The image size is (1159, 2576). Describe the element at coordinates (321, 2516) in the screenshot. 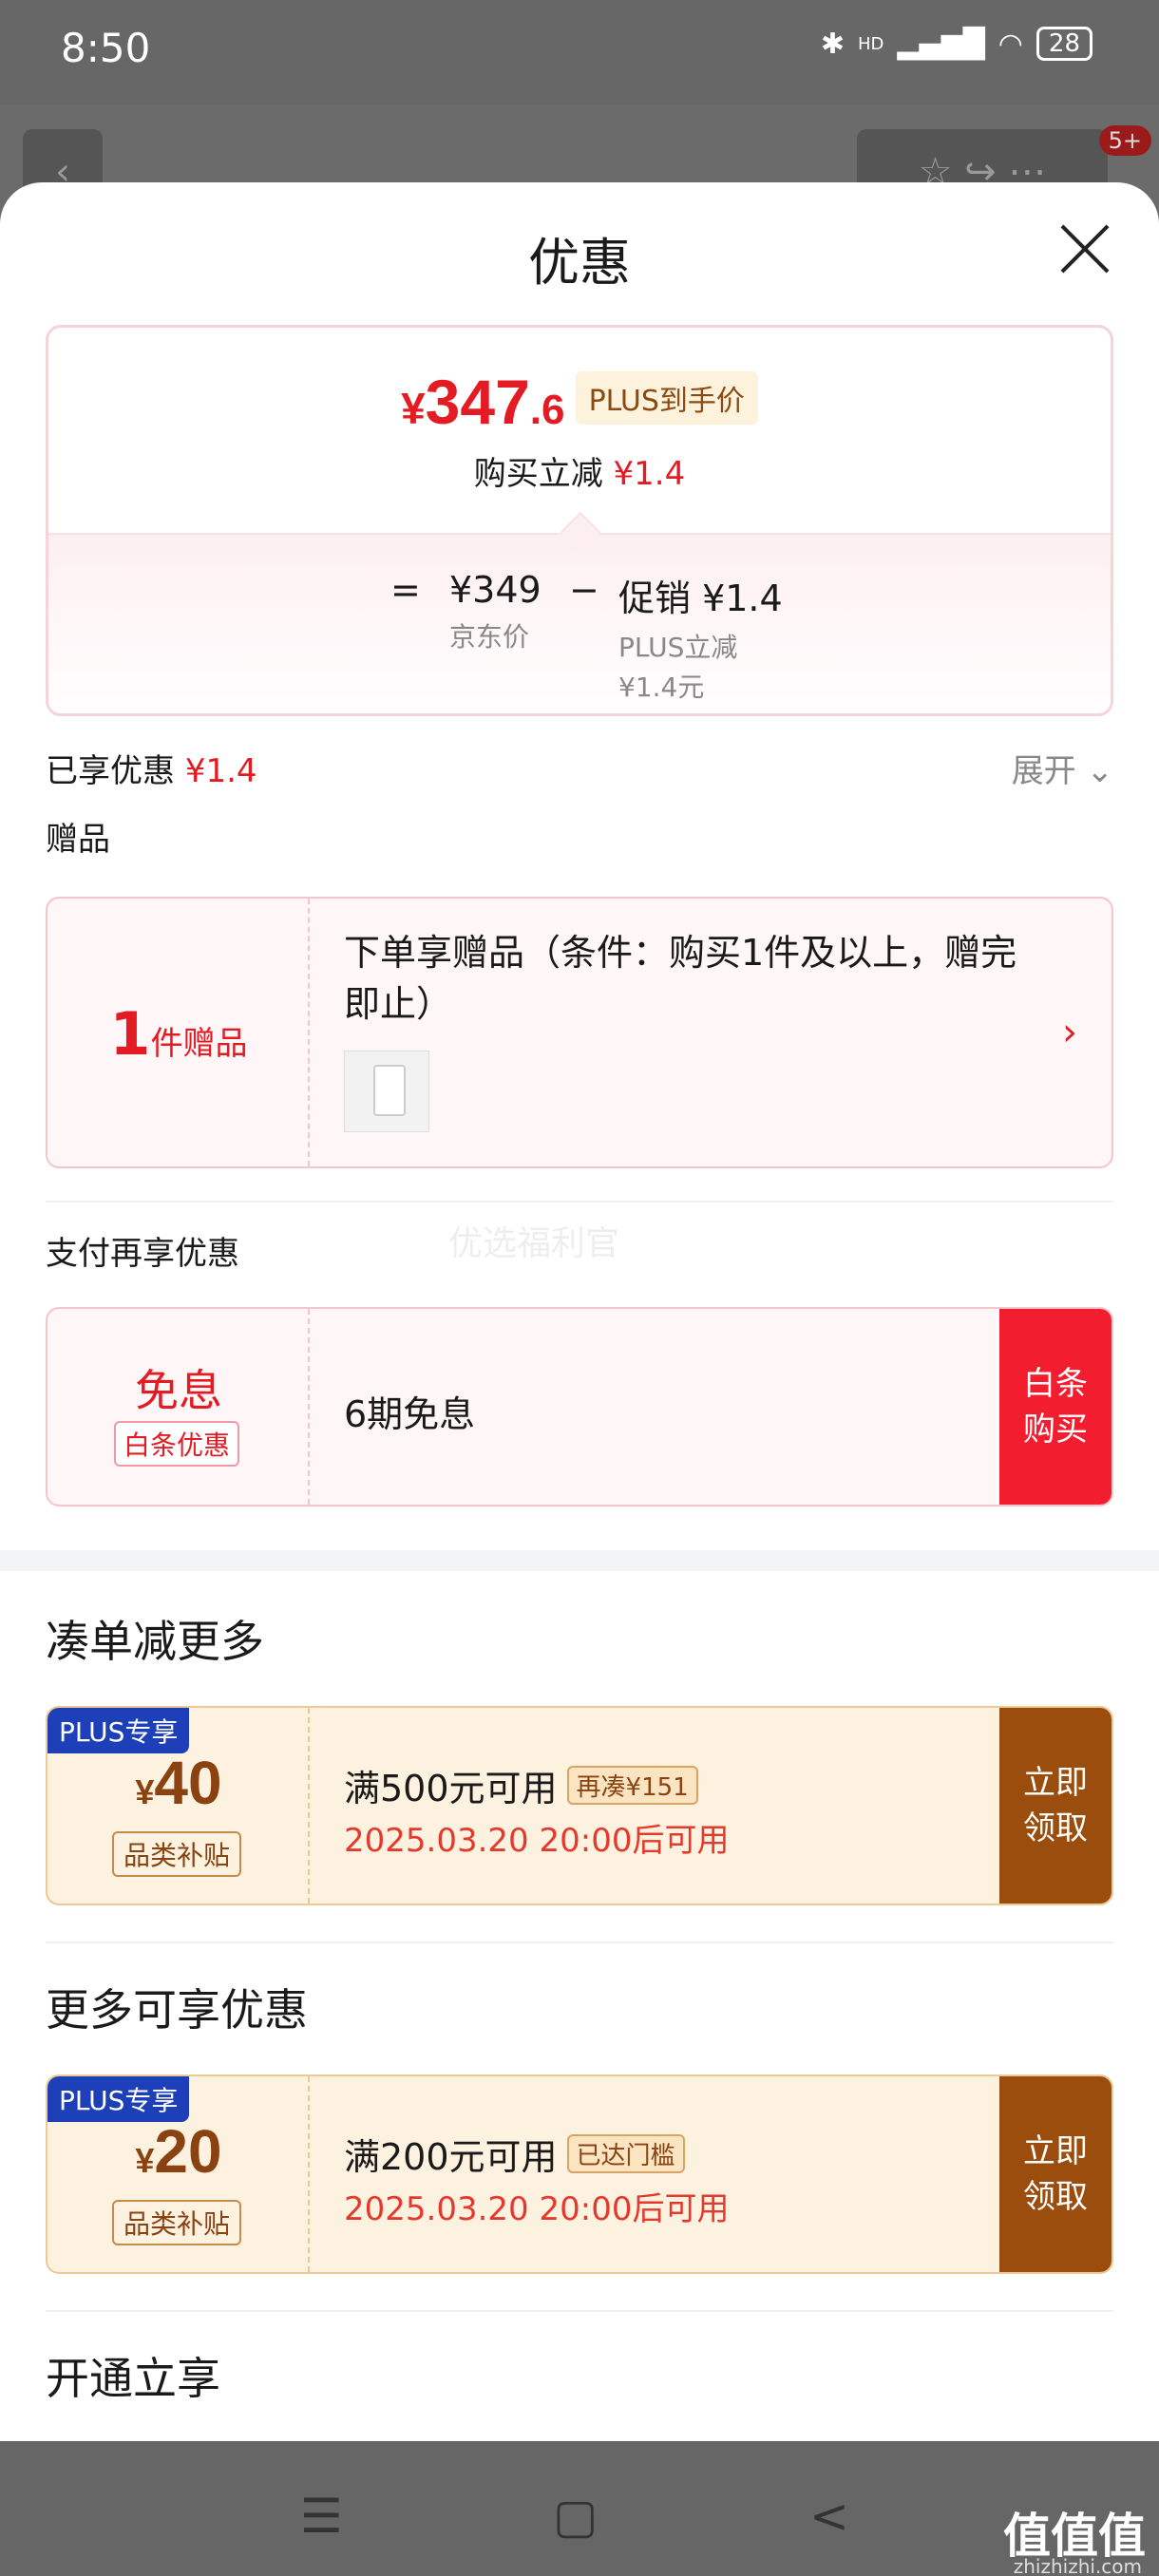

I see `menu-icon: ☰` at that location.